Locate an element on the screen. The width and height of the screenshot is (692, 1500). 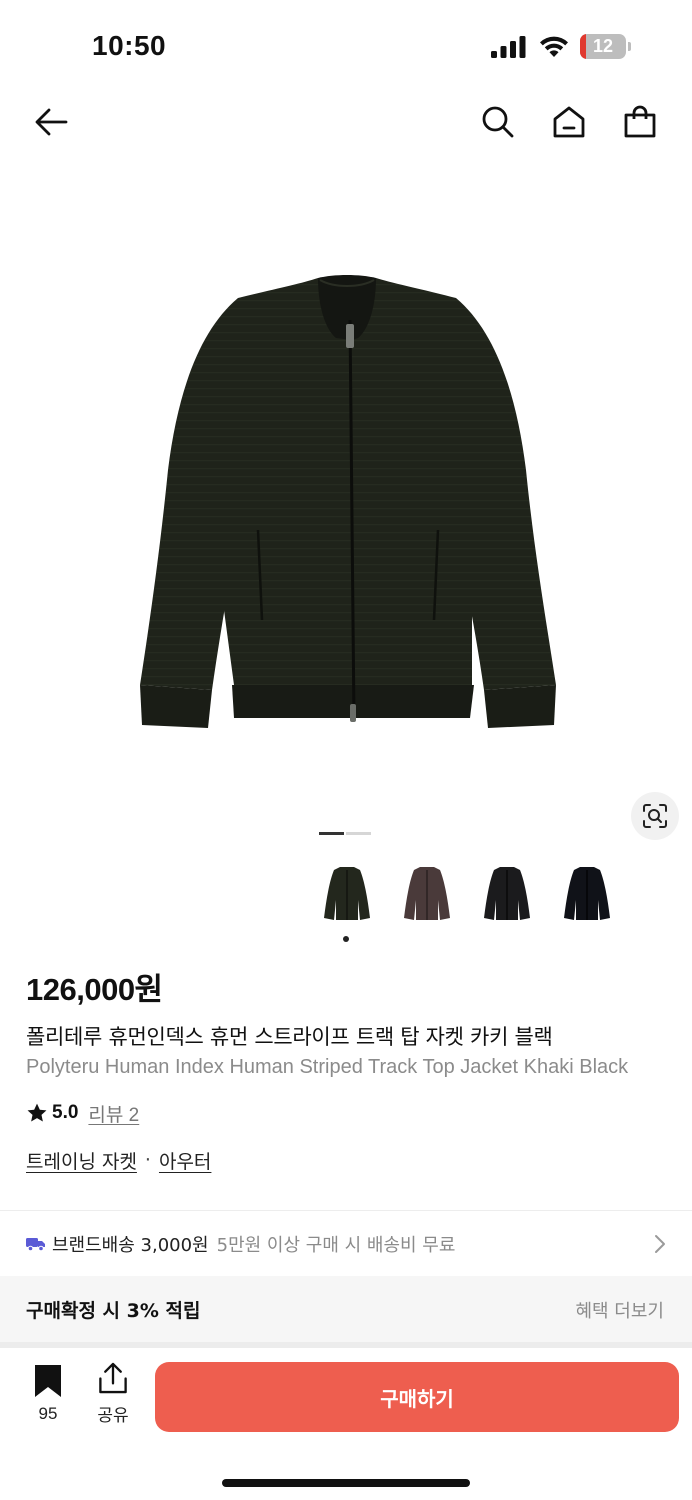
rating-score: 5.0 is located at coordinates (65, 1112).